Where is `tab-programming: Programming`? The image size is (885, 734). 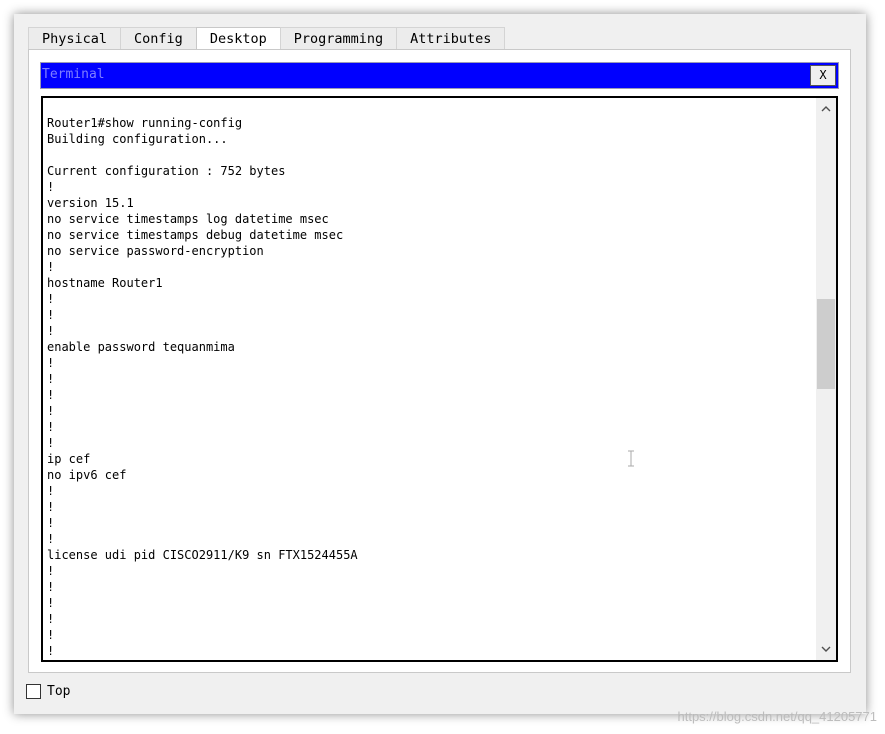
tab-programming: Programming is located at coordinates (338, 38).